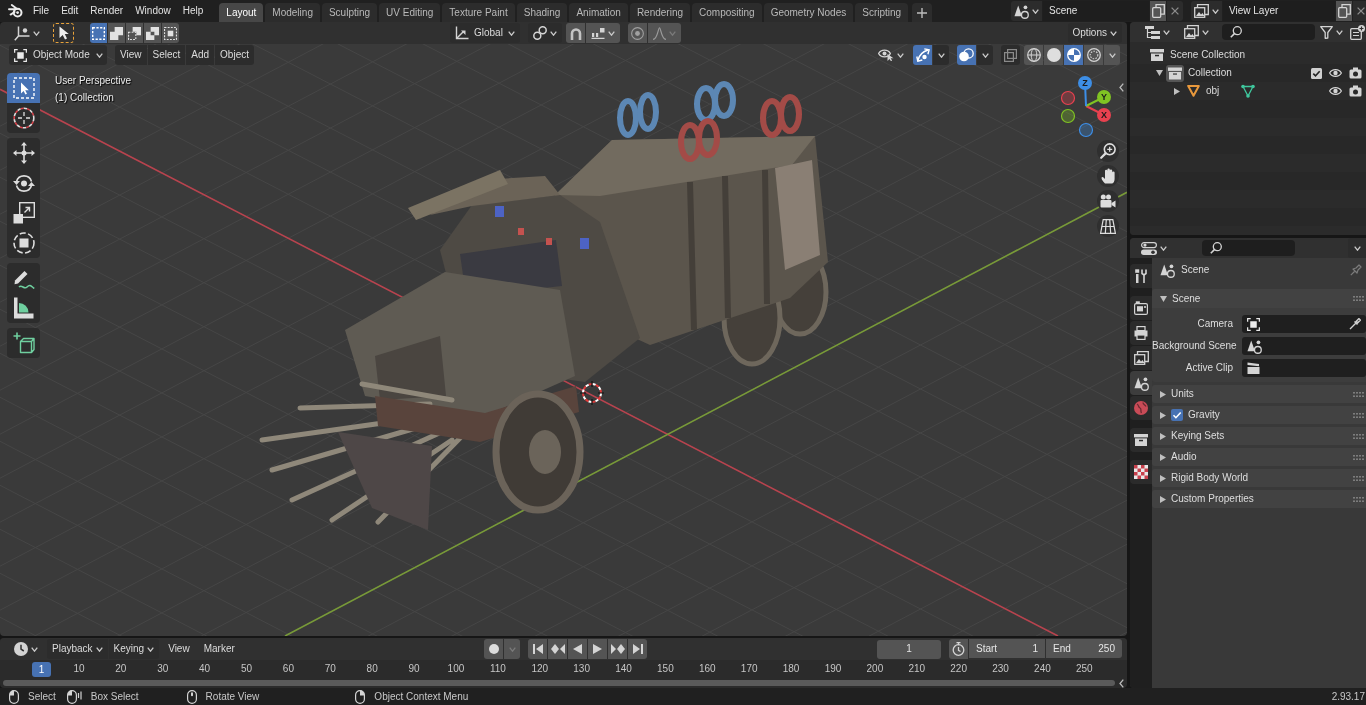 This screenshot has width=1366, height=705. What do you see at coordinates (1084, 648) in the screenshot?
I see `end-frame-field: End 250` at bounding box center [1084, 648].